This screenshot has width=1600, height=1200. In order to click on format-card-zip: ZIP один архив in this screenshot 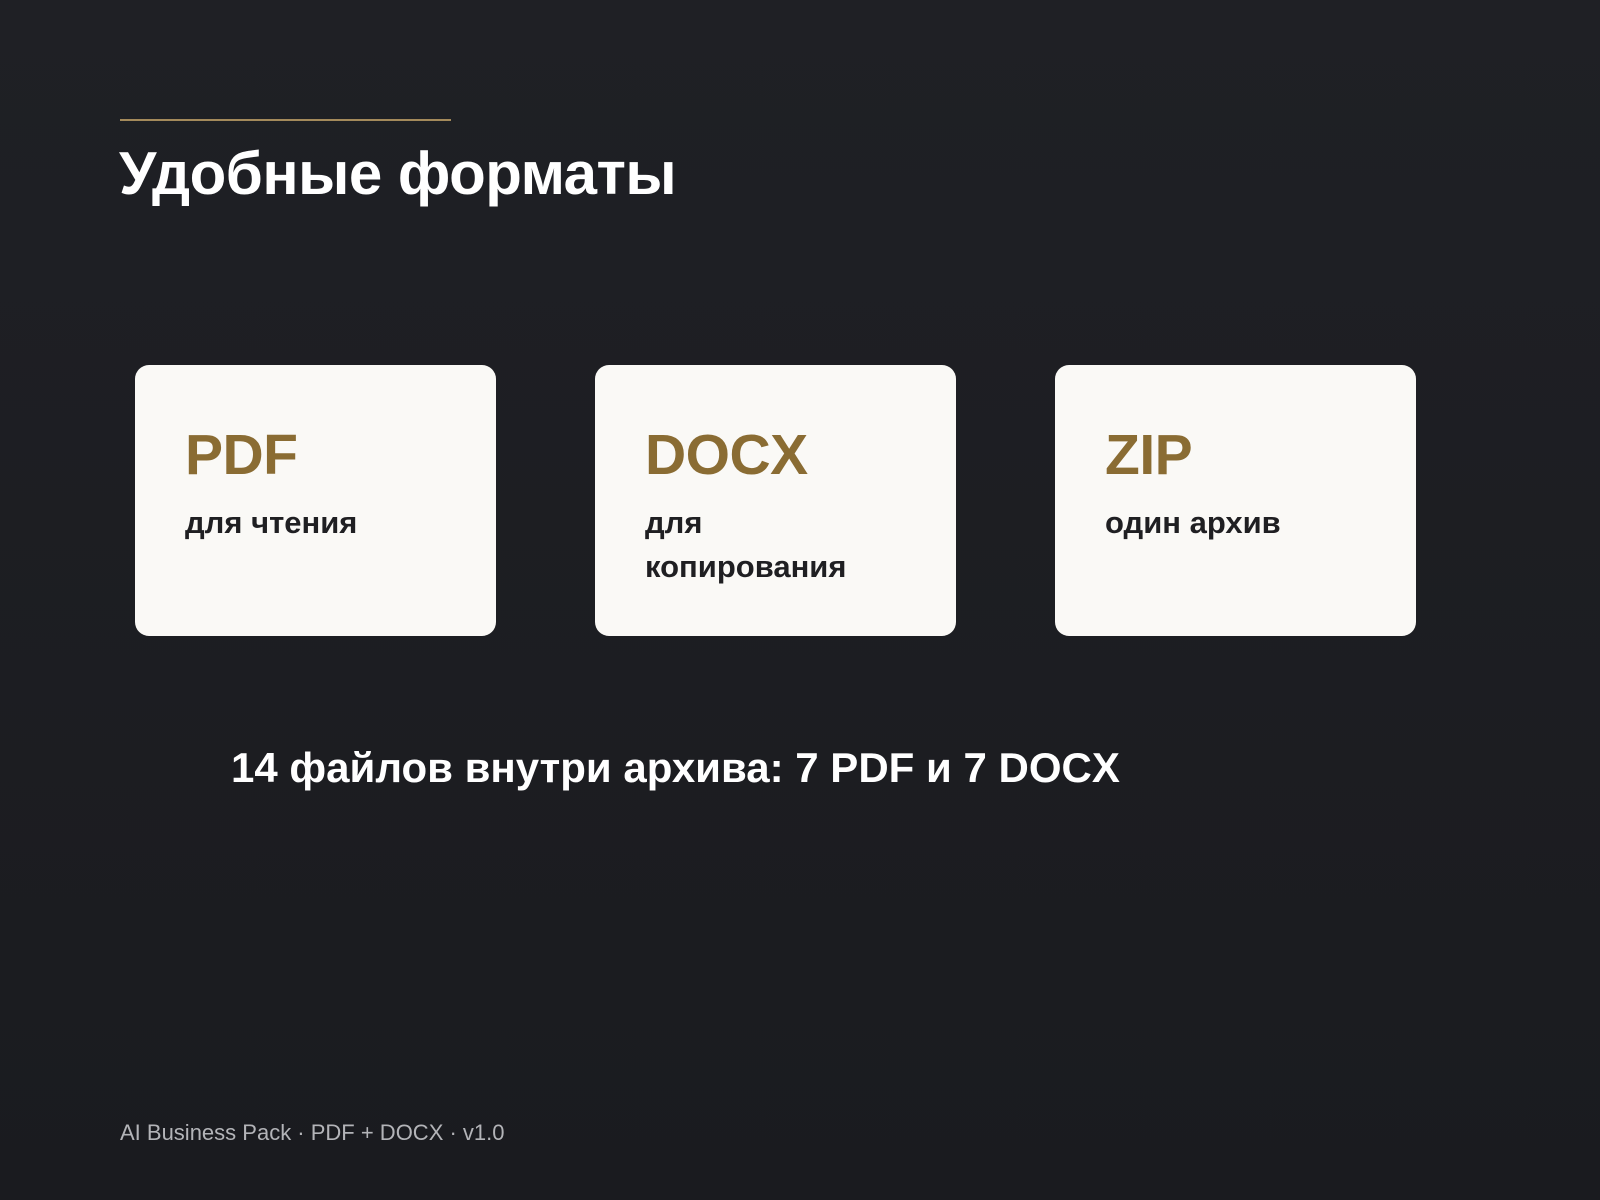, I will do `click(1235, 500)`.